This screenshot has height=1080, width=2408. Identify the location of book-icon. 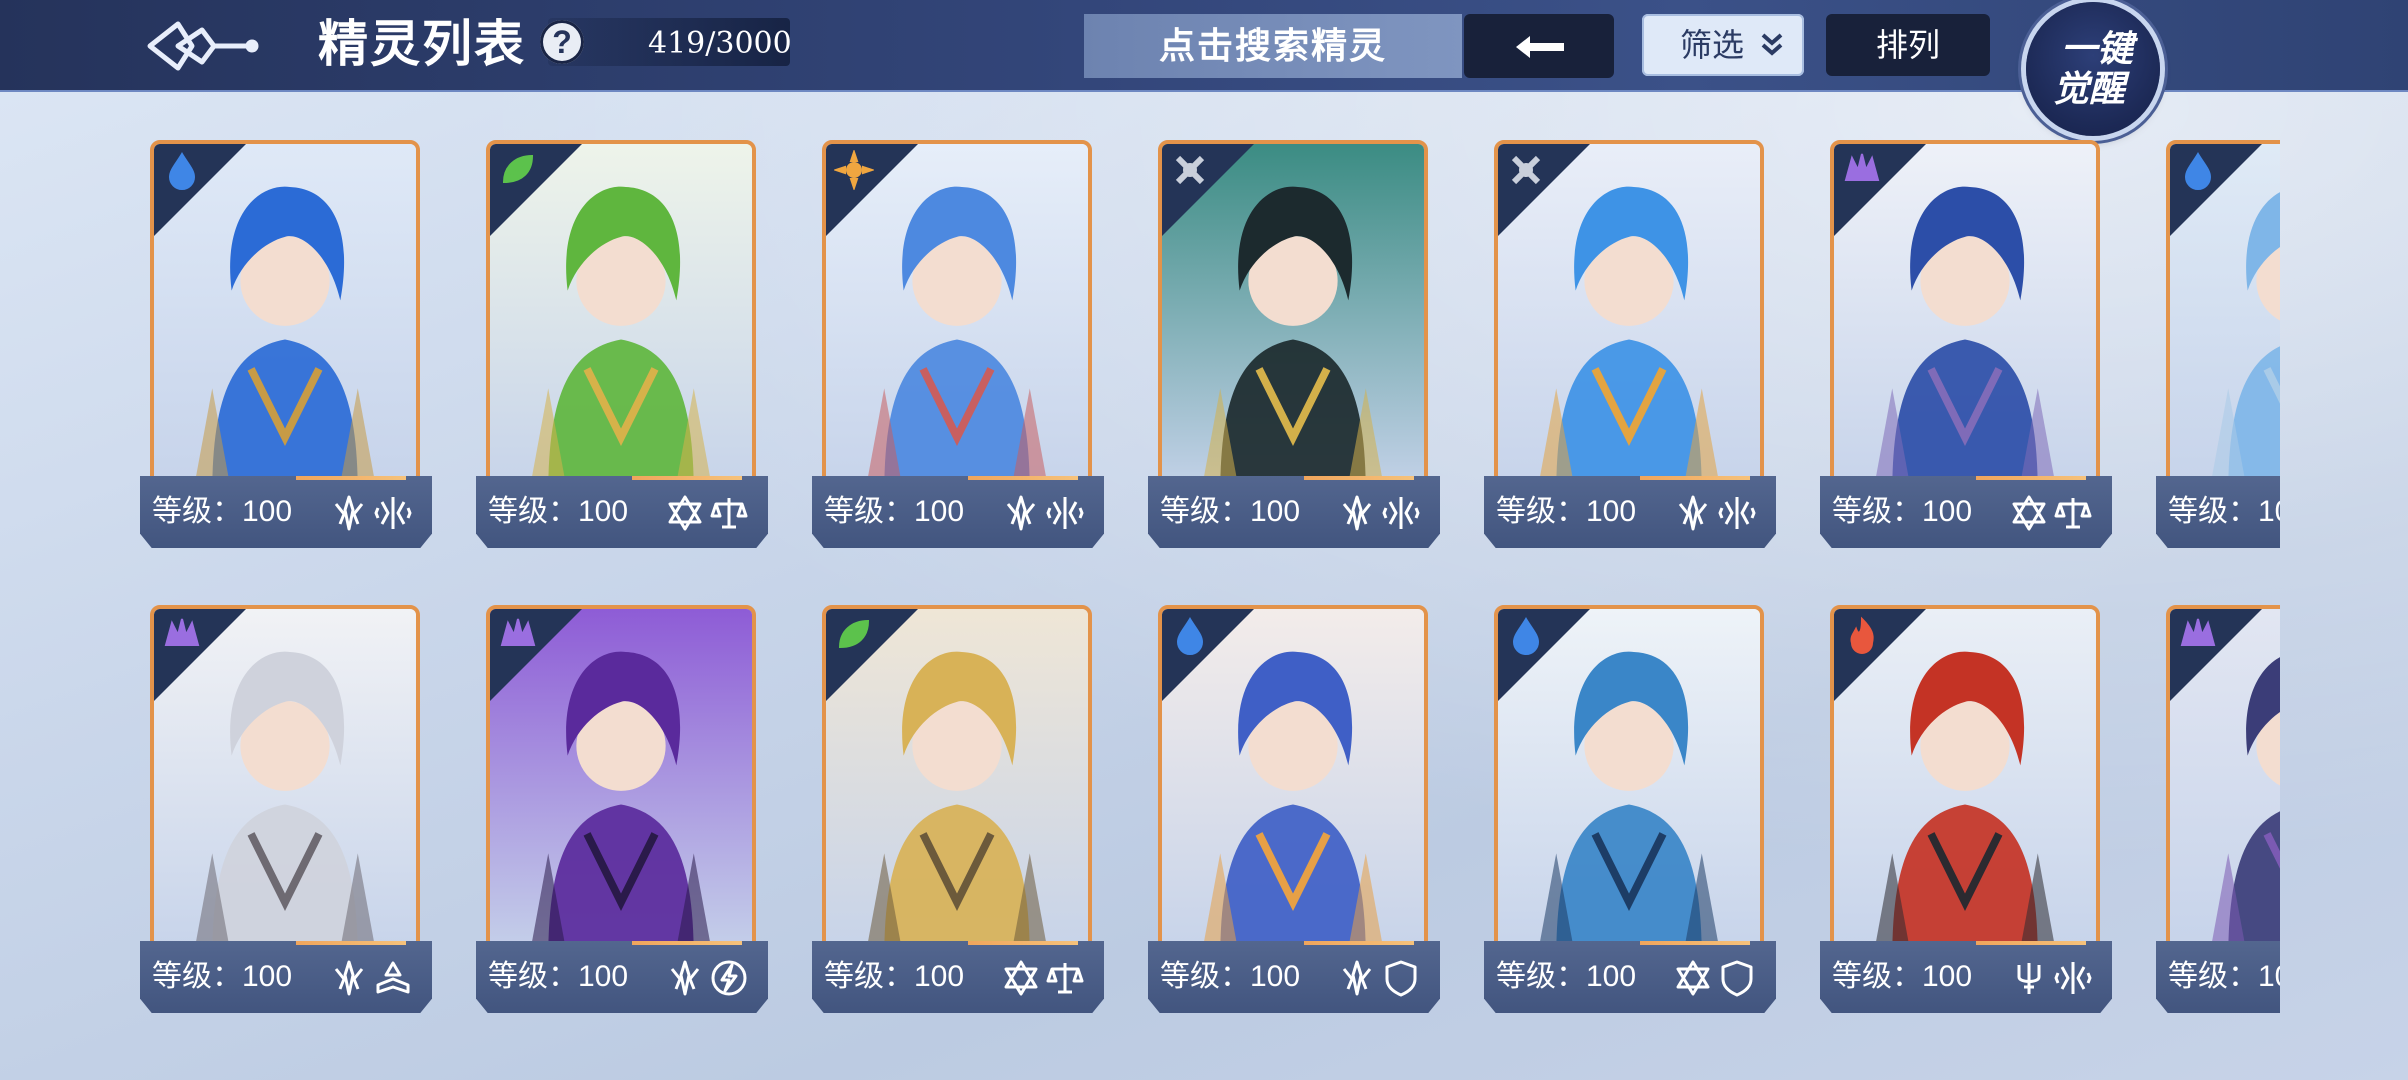
(393, 977).